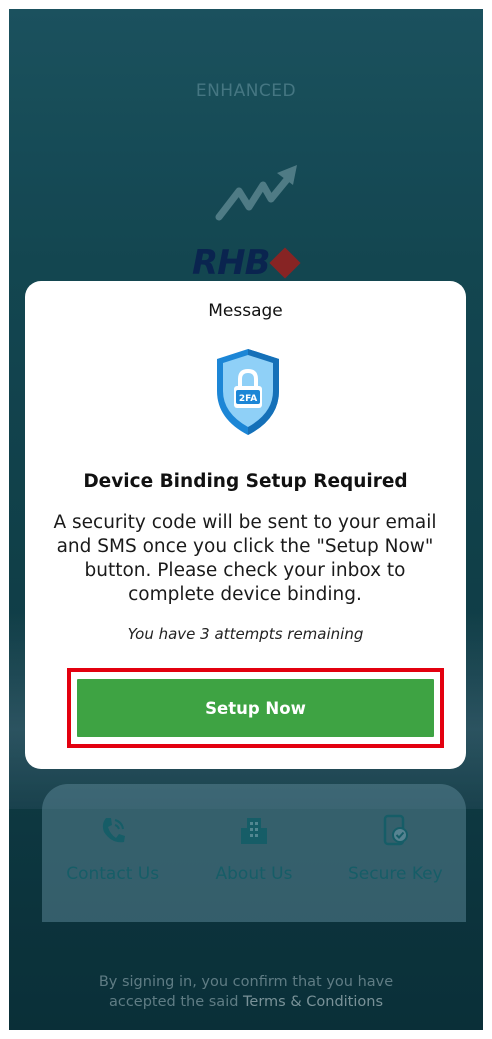 This screenshot has height=1039, width=492. I want to click on dialog-title: Message, so click(245, 311).